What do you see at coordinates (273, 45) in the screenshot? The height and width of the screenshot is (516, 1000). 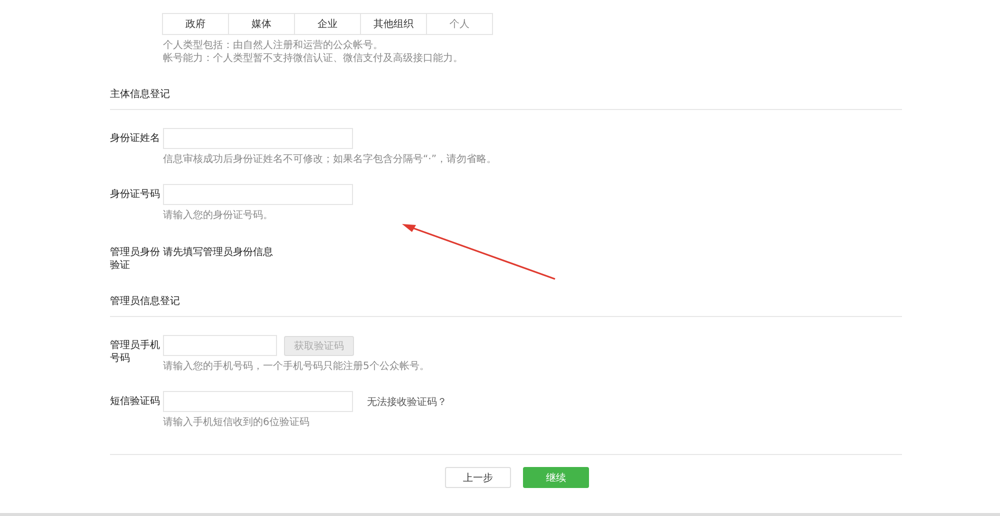 I see `type-note: 个人类型包括：由自然人注册和运营的公众帐号。` at bounding box center [273, 45].